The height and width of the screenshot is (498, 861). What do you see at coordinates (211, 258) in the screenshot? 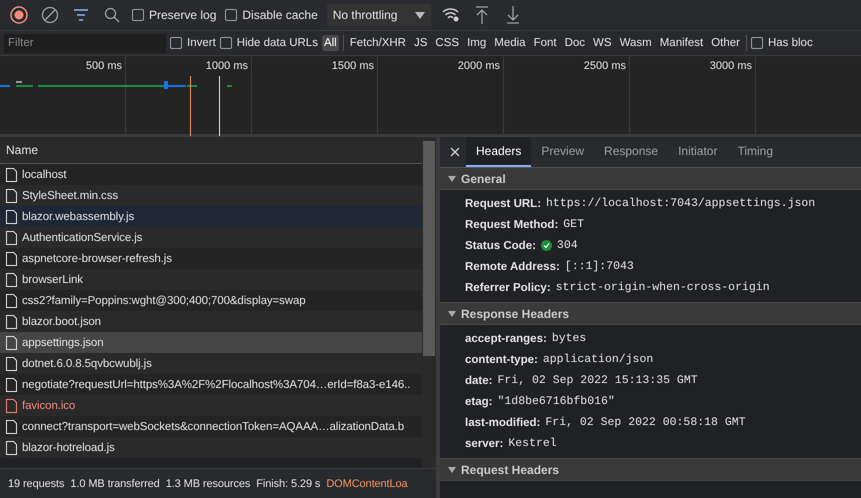
I see `request-row: aspnetcore-browser-refresh.js` at bounding box center [211, 258].